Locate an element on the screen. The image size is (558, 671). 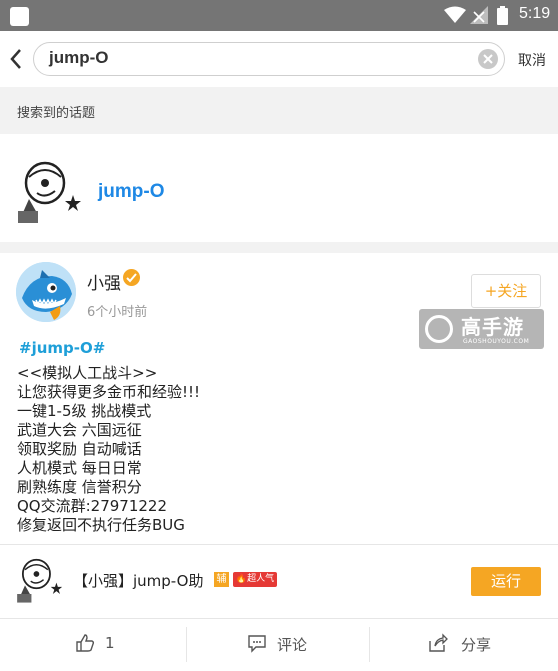
divider is located at coordinates (279, 544).